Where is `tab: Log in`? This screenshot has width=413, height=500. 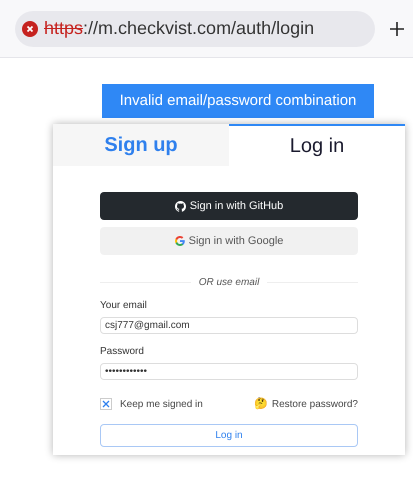 tab: Log in is located at coordinates (317, 145).